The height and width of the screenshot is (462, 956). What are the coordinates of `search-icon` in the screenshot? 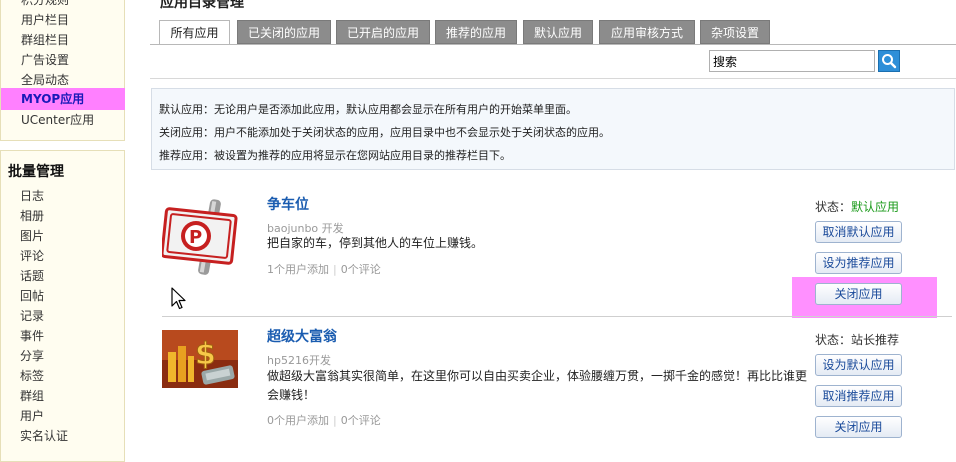 It's located at (889, 61).